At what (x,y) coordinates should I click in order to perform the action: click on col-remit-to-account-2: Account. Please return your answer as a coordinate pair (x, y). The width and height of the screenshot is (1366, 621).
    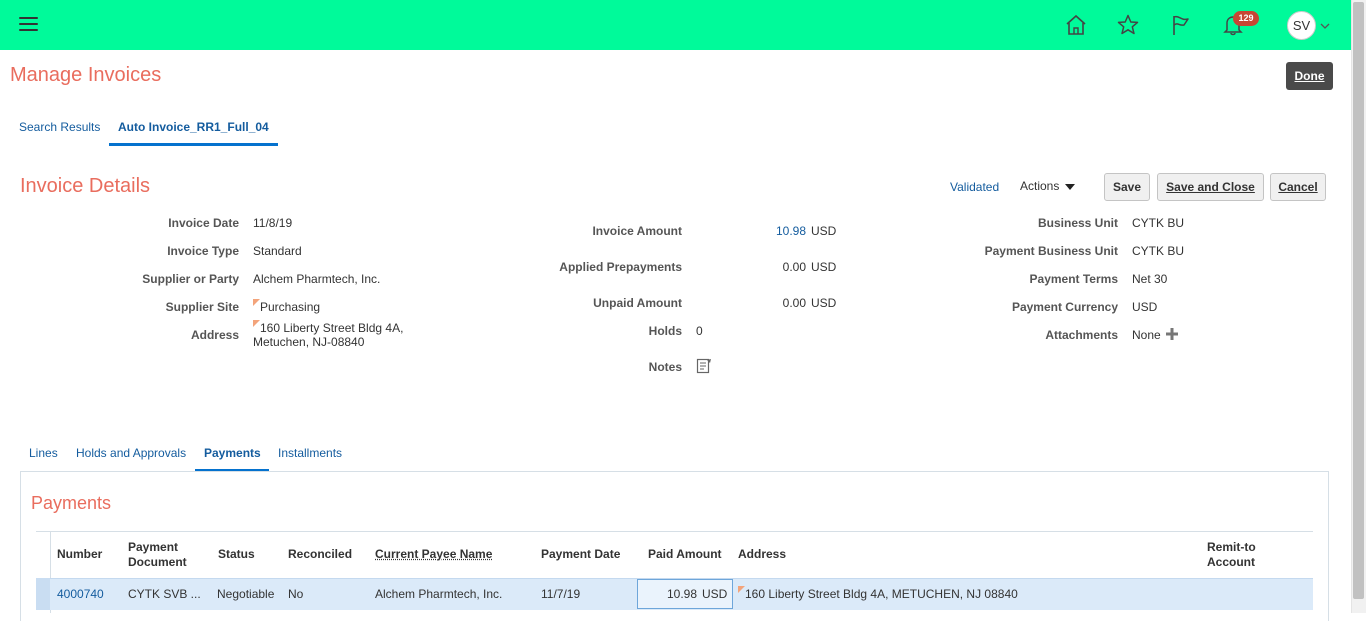
    Looking at the image, I should click on (1231, 562).